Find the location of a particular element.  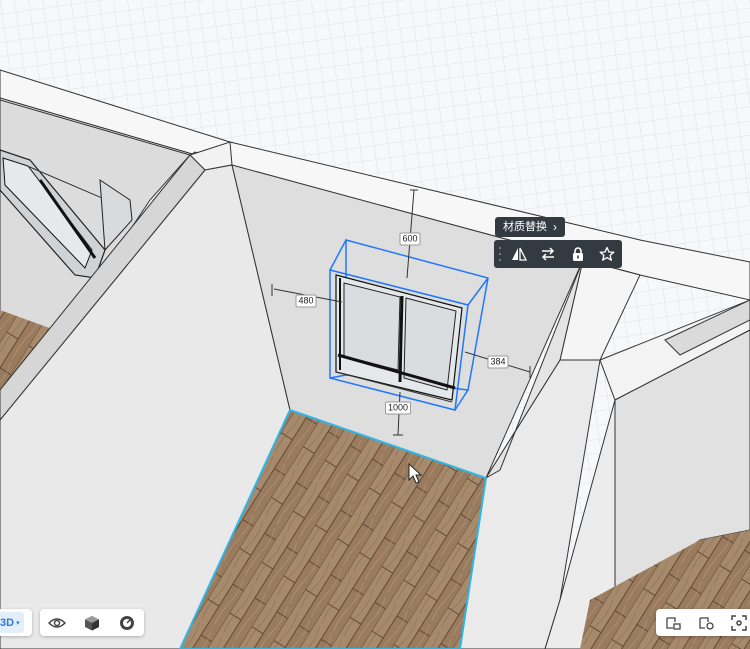

room-settings-button is located at coordinates (706, 623).